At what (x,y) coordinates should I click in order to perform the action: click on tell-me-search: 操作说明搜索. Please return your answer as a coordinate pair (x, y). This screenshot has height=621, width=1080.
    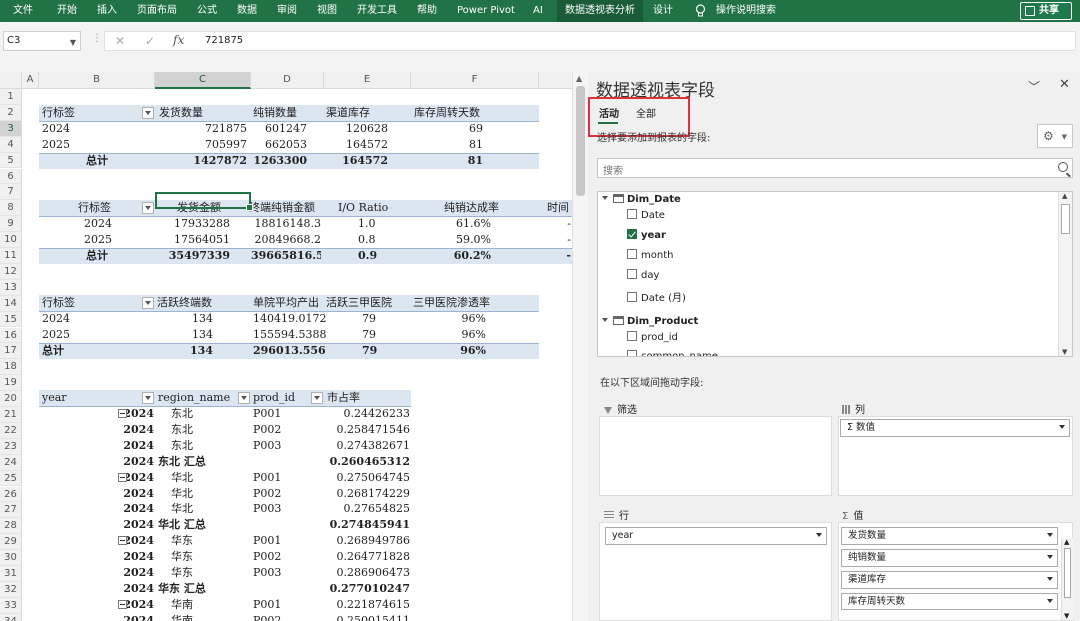
    Looking at the image, I should click on (746, 11).